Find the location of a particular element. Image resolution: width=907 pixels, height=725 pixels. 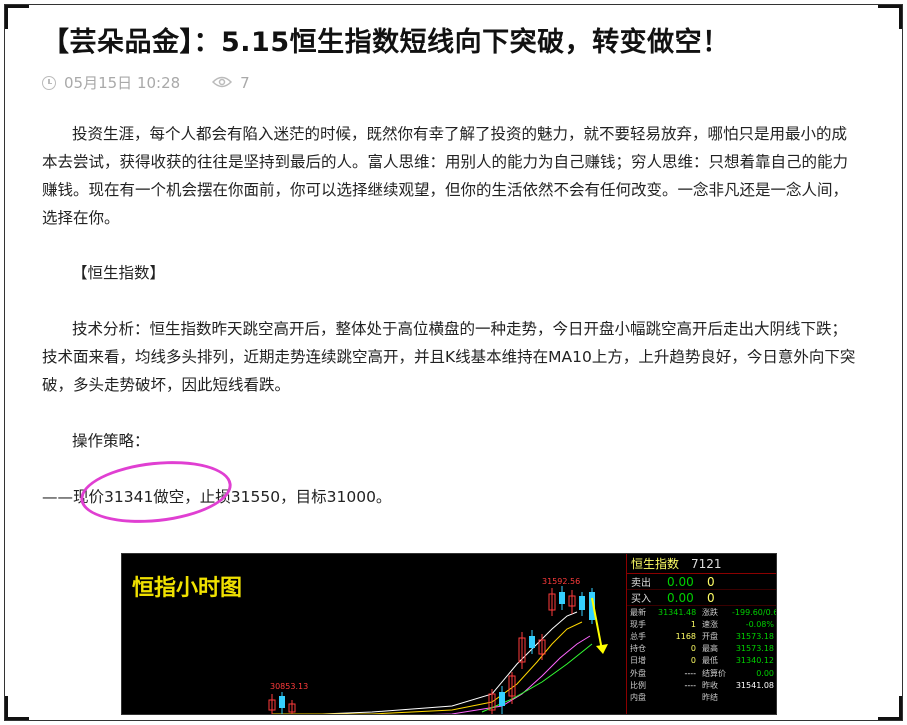

quote-row: 比例 ---- 昨收 31541.08 is located at coordinates (701, 685).